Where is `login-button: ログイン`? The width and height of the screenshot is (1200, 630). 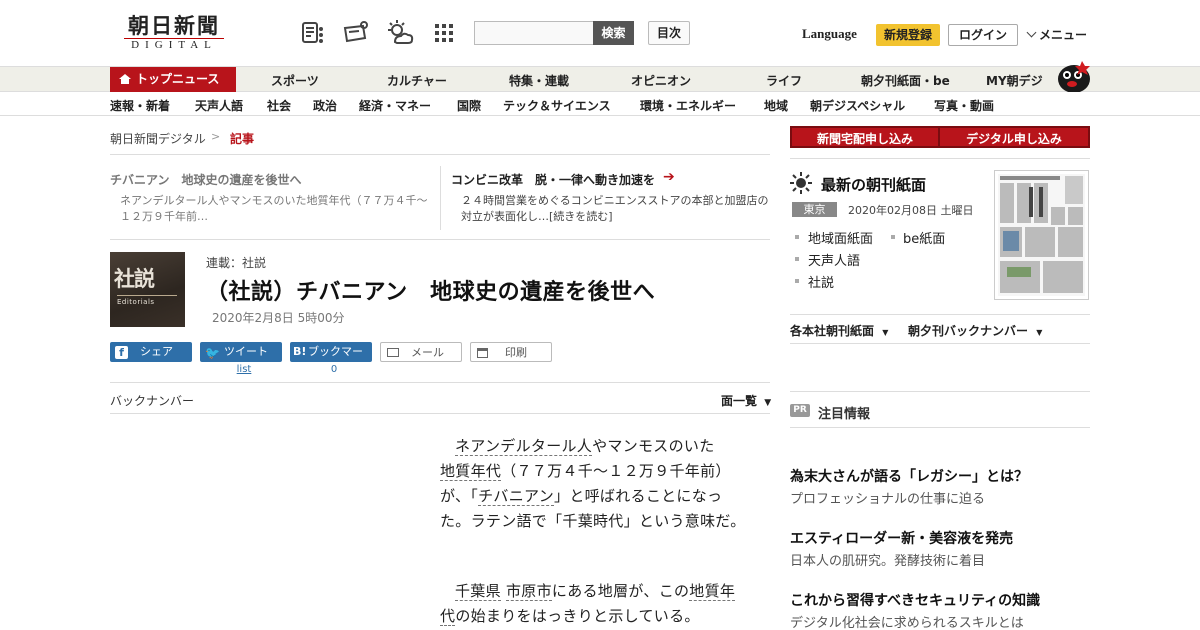
login-button: ログイン is located at coordinates (983, 35).